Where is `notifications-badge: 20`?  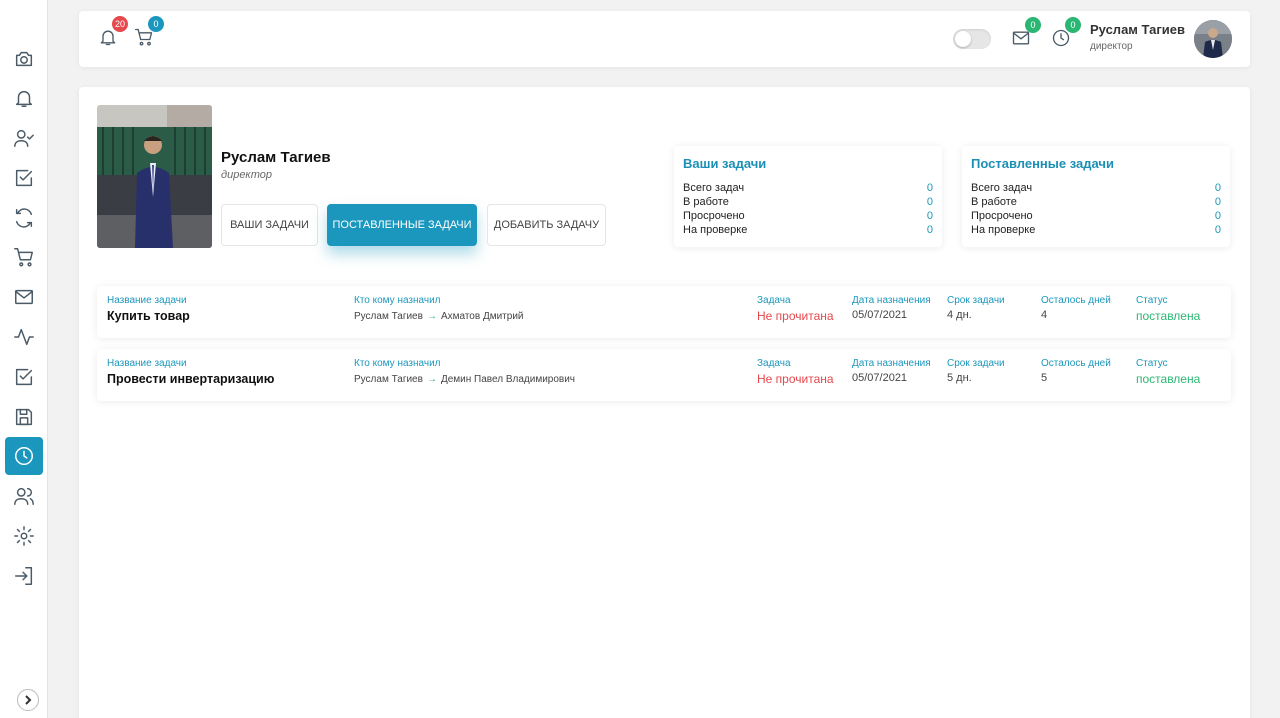
notifications-badge: 20 is located at coordinates (119, 24).